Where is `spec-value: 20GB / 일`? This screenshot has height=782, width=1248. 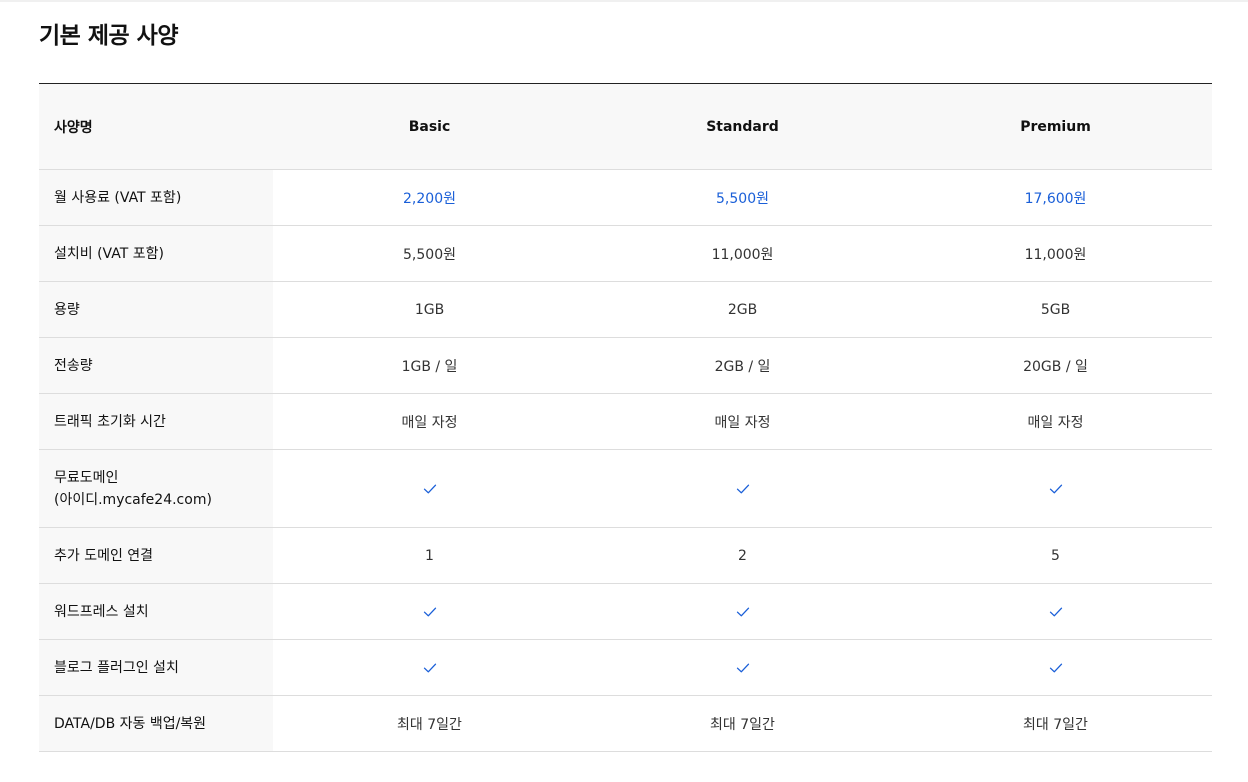 spec-value: 20GB / 일 is located at coordinates (1055, 366).